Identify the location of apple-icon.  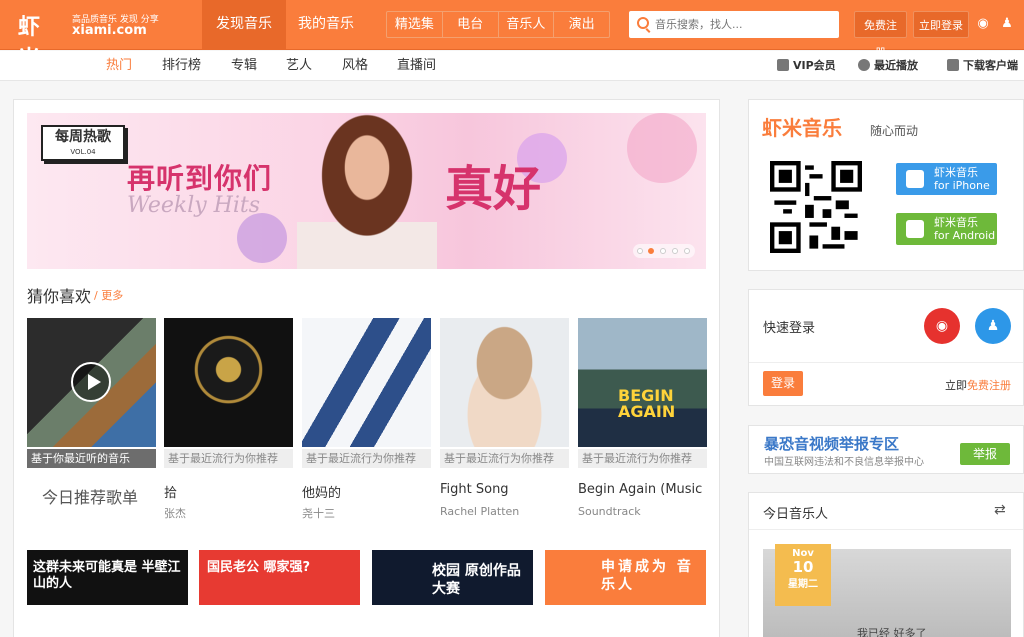
(915, 179).